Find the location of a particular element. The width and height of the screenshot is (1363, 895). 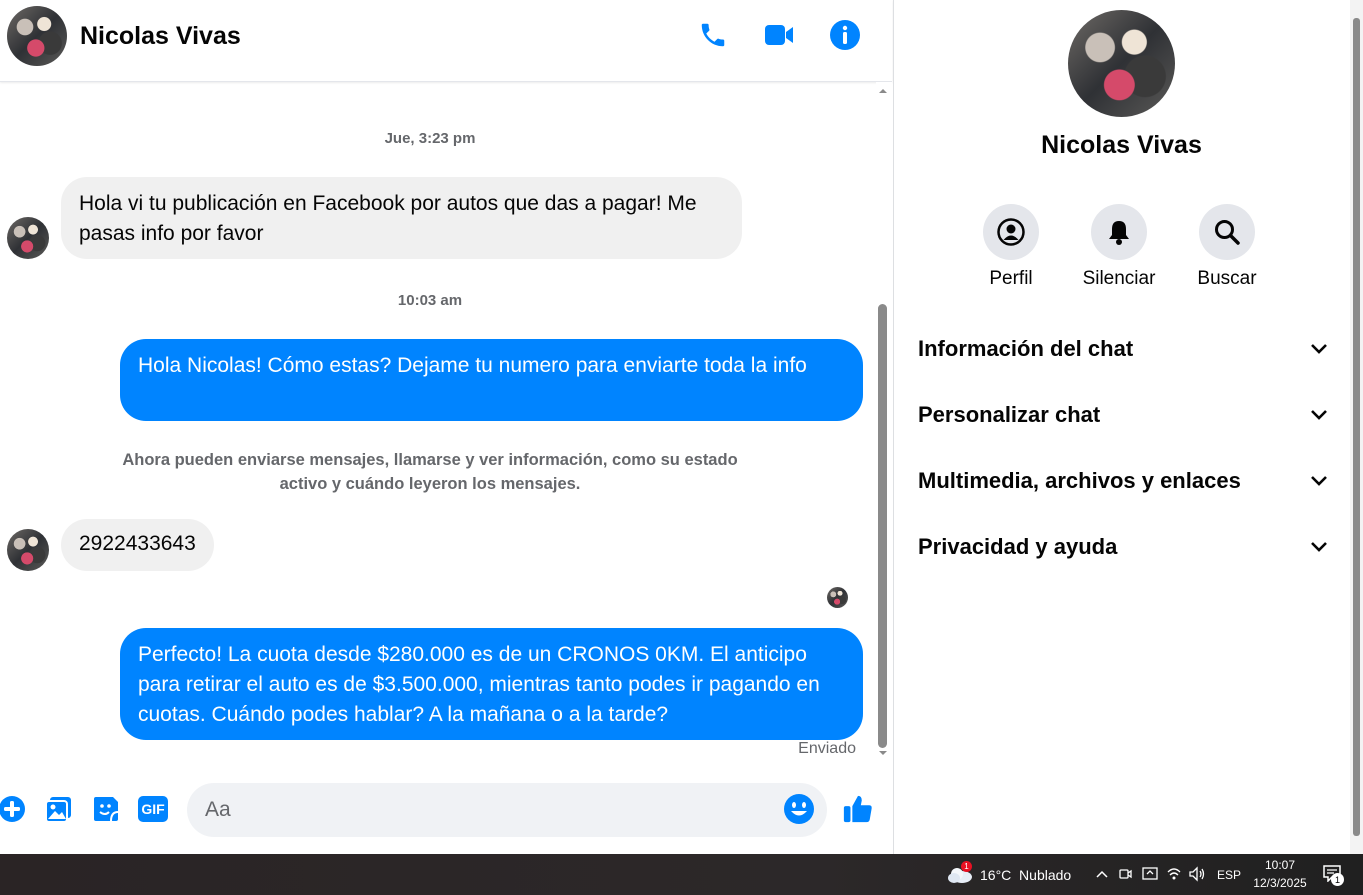

section-privacy-label: Privacidad y ayuda is located at coordinates (1018, 546).